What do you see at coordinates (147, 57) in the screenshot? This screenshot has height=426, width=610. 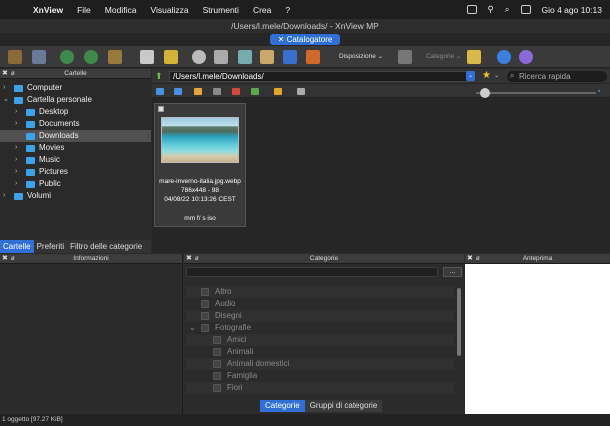 I see `document-icon` at bounding box center [147, 57].